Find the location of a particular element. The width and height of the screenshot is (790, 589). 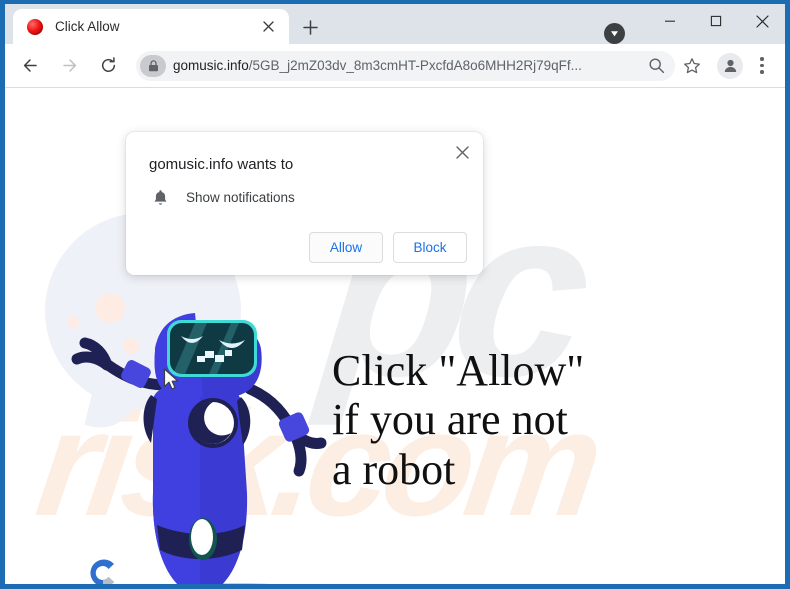

permission-label: Show notifications is located at coordinates (240, 197).